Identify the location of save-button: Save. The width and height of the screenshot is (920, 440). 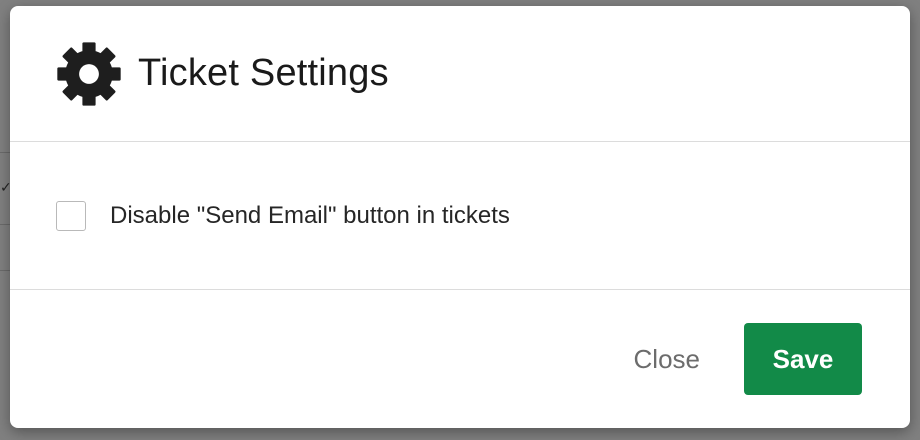
(803, 359).